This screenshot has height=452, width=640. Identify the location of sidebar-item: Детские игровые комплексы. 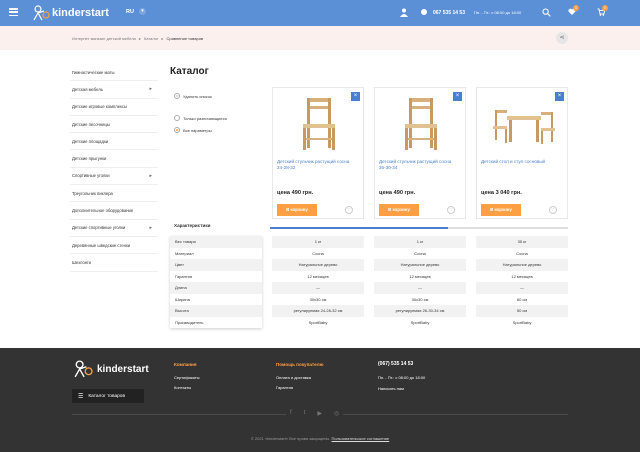
(114, 107).